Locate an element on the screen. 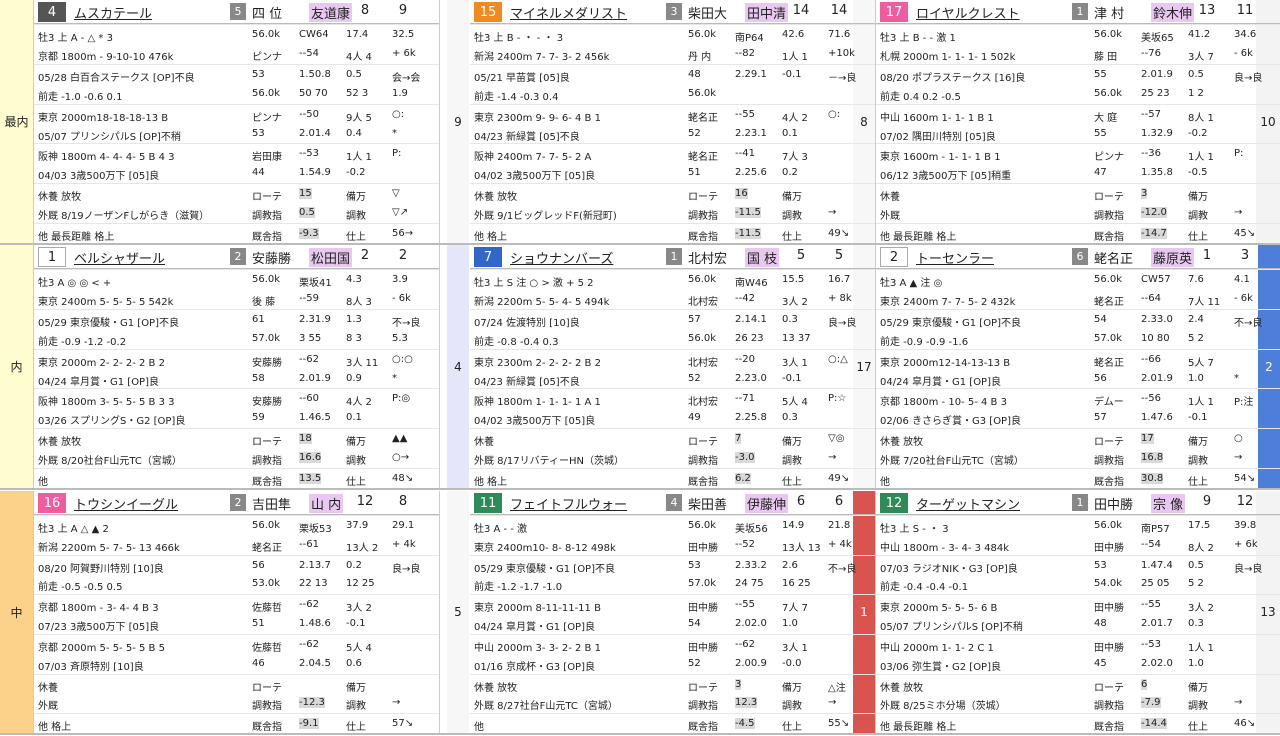  card-cell: 1.47.6 is located at coordinates (1157, 418).